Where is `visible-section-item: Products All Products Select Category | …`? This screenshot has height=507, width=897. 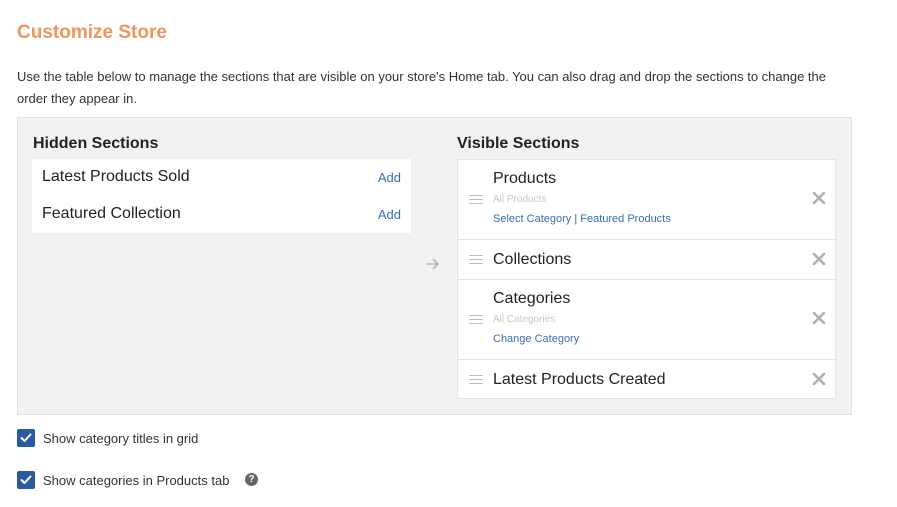
visible-section-item: Products All Products Select Category | … is located at coordinates (646, 199).